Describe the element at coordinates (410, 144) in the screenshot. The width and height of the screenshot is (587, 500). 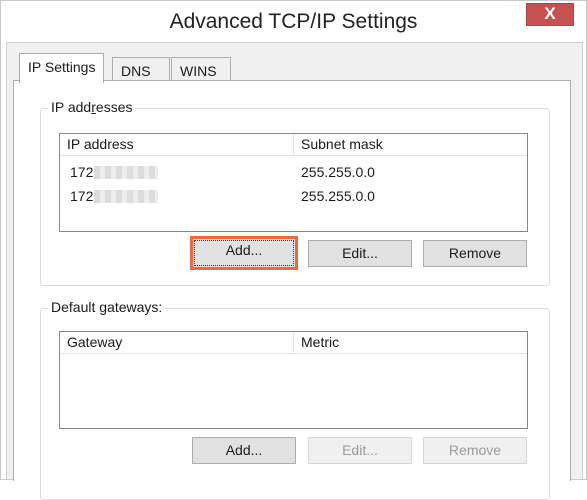
I see `column-subnet-mask: Subnet mask` at that location.